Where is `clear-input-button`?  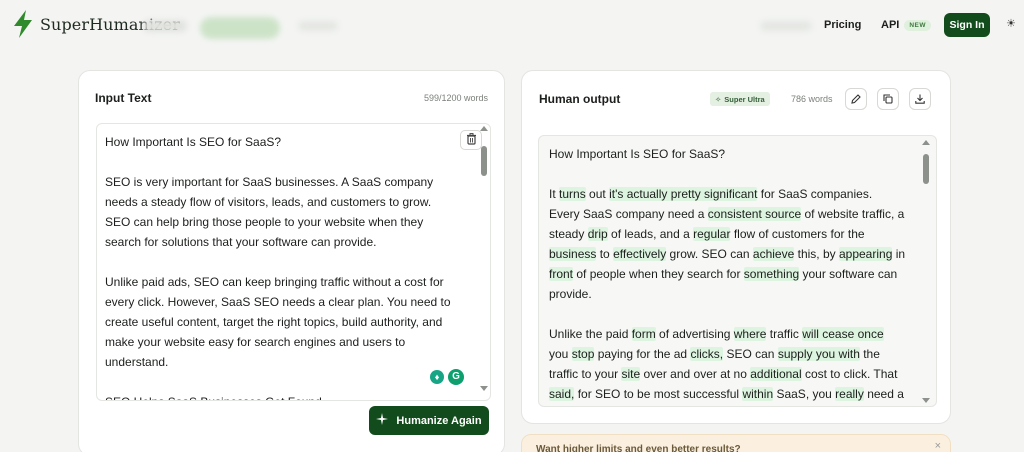
clear-input-button is located at coordinates (471, 140).